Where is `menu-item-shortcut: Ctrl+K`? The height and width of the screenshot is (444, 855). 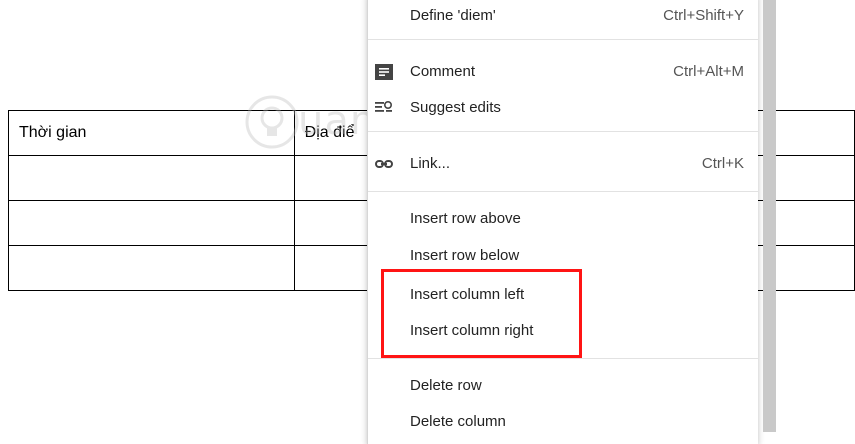
menu-item-shortcut: Ctrl+K is located at coordinates (722, 163).